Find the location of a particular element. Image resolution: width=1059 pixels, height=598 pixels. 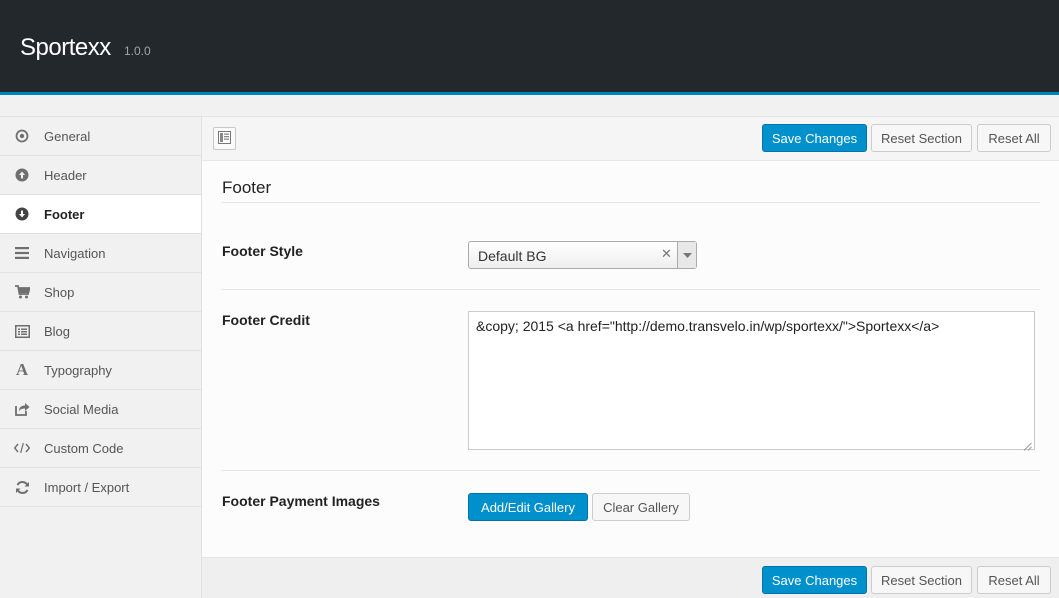

share-icon is located at coordinates (22, 409).